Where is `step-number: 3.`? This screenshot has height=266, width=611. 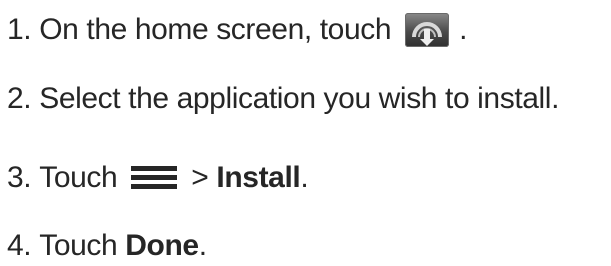 step-number: 3. is located at coordinates (19, 177).